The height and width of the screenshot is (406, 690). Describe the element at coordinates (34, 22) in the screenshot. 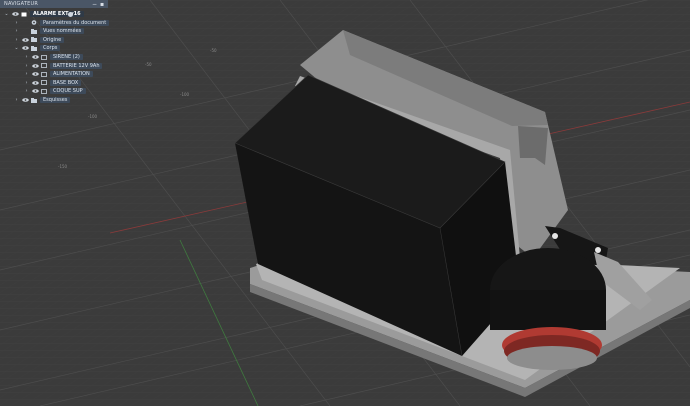

I see `gear-icon` at that location.